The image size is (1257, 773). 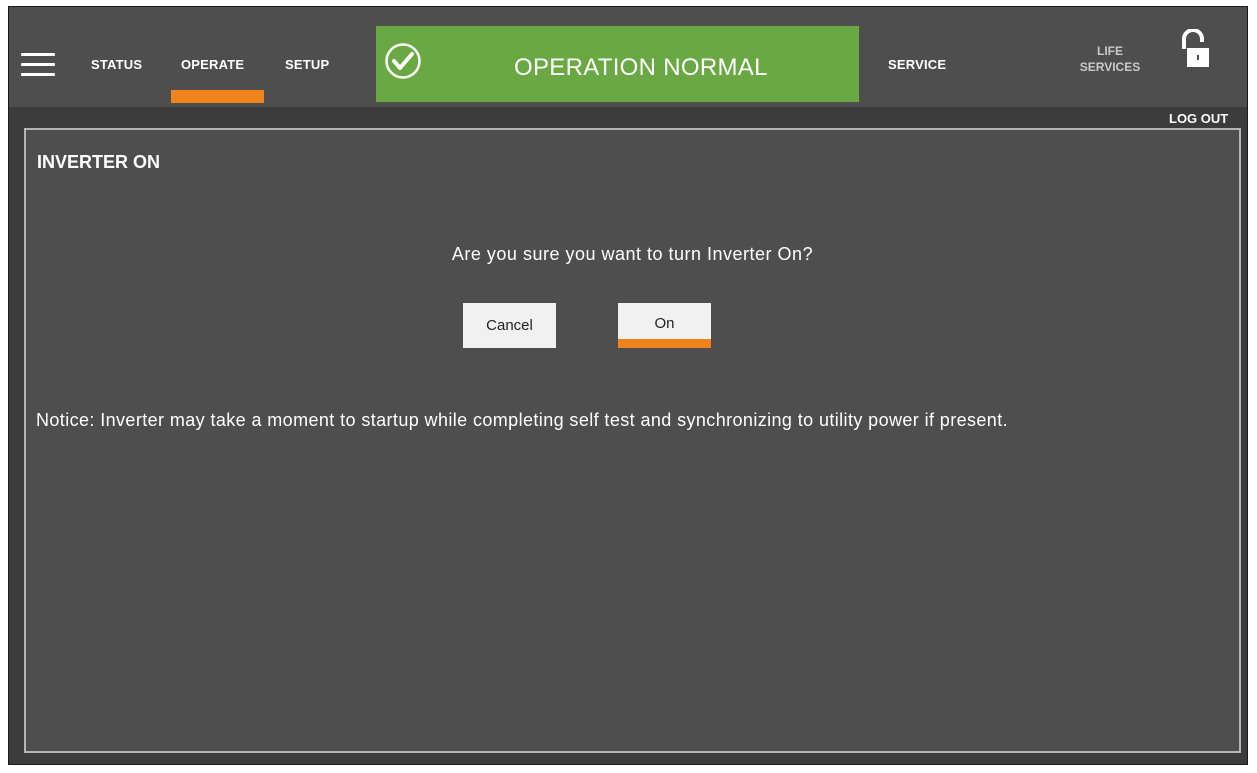 What do you see at coordinates (1198, 118) in the screenshot?
I see `logout-button: LOG OUT` at bounding box center [1198, 118].